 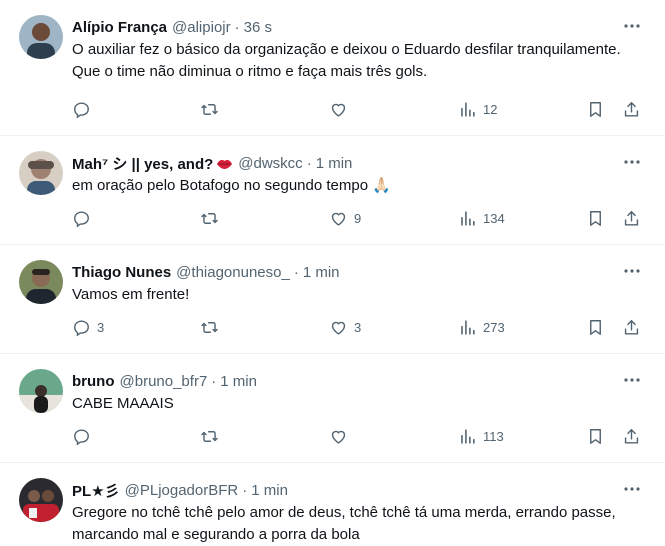 I want to click on tweet-text: Vamos em frente!, so click(x=131, y=294).